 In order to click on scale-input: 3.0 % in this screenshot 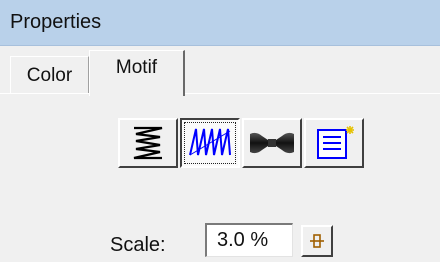, I will do `click(249, 240)`.